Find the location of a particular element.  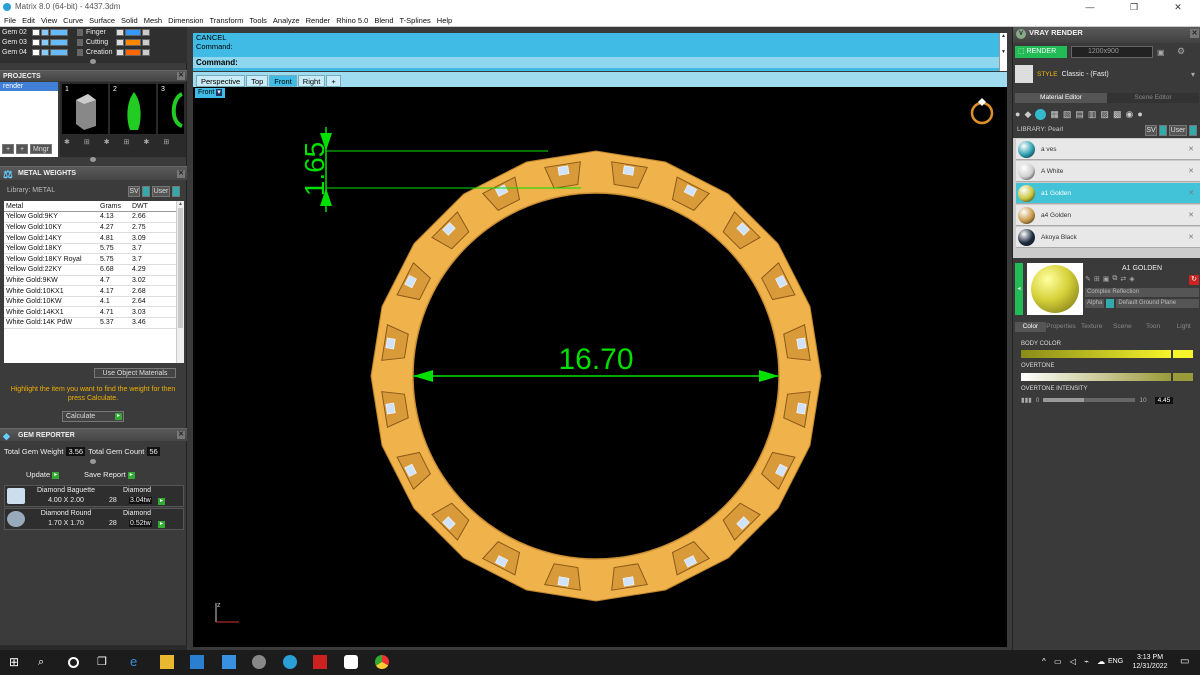

table-scrollbar: ▲ is located at coordinates (180, 282).